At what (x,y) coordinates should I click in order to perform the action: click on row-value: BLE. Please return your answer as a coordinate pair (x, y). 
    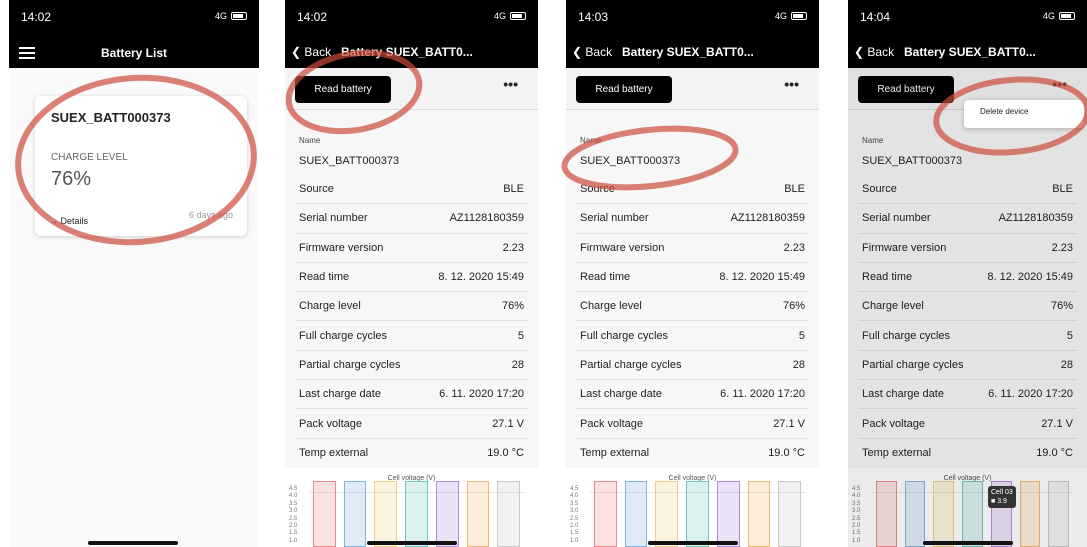
    Looking at the image, I should click on (794, 188).